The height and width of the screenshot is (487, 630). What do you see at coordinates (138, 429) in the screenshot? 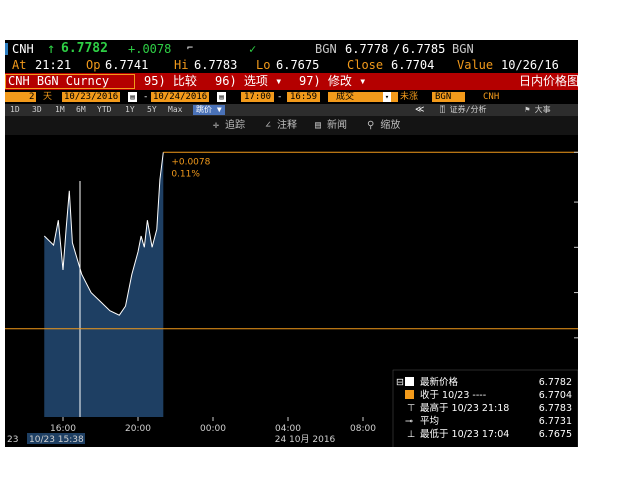
I see `x-tick-label: 20:00` at bounding box center [138, 429].